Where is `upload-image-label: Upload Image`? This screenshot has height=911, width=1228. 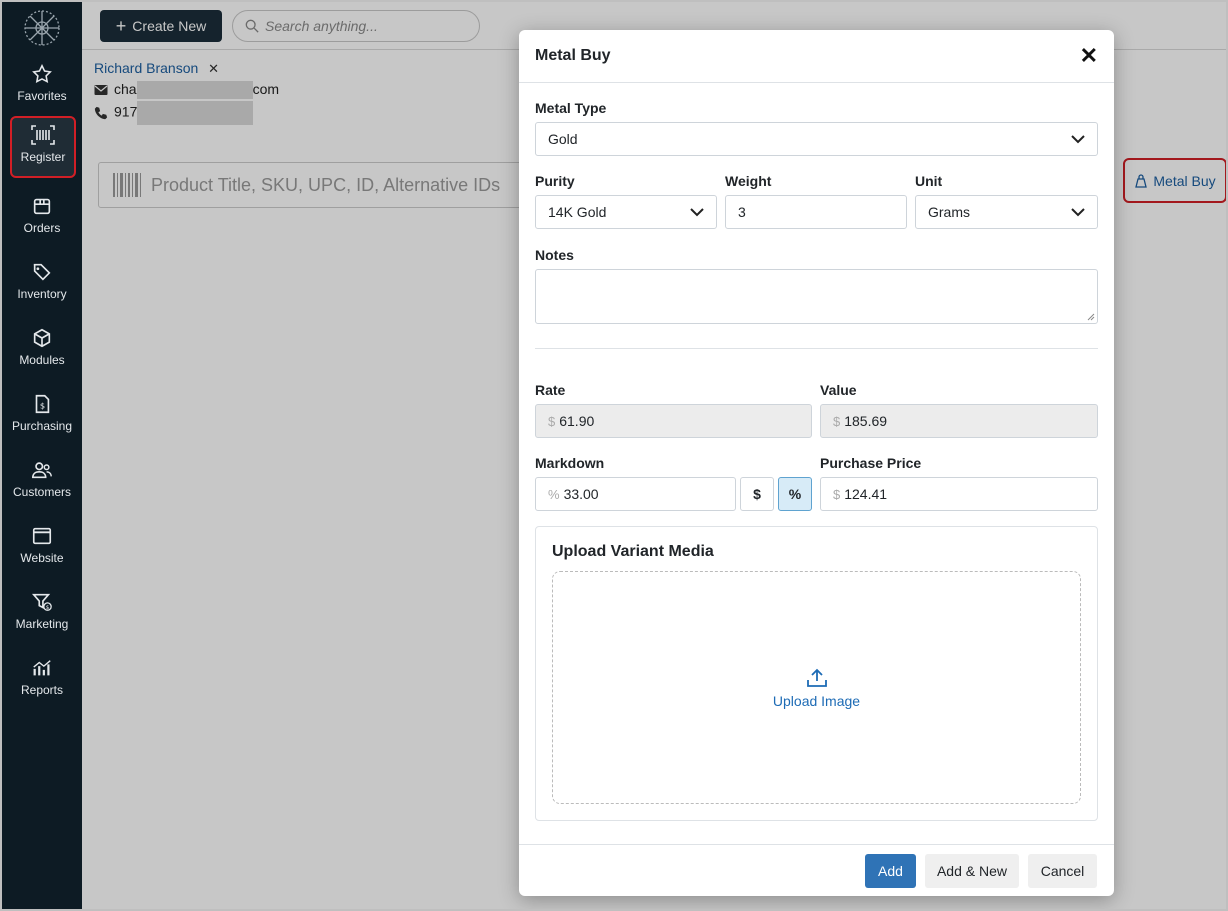
upload-image-label: Upload Image is located at coordinates (816, 700).